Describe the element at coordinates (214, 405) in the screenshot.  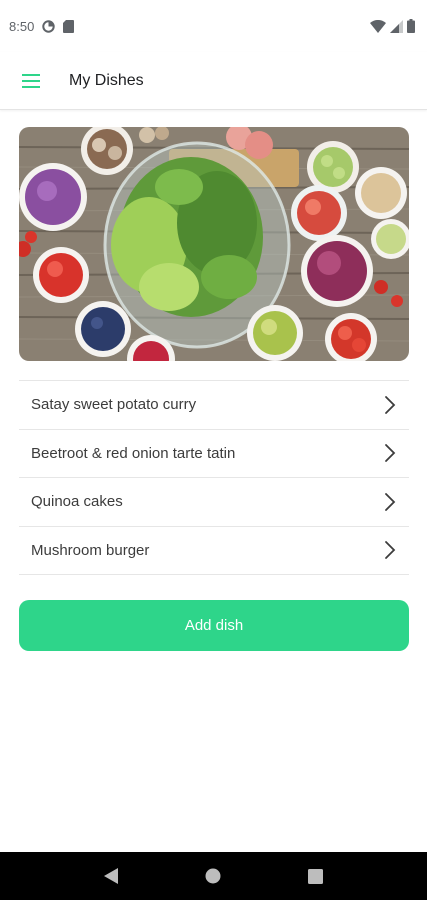
I see `list-item: Satay sweet potato curry` at that location.